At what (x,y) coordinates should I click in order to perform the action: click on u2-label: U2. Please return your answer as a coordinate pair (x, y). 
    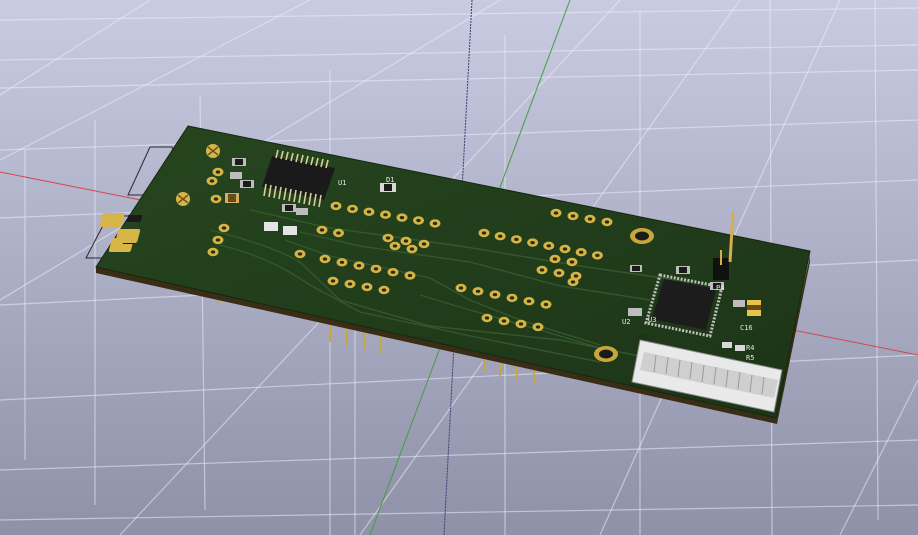
    Looking at the image, I should click on (626, 322).